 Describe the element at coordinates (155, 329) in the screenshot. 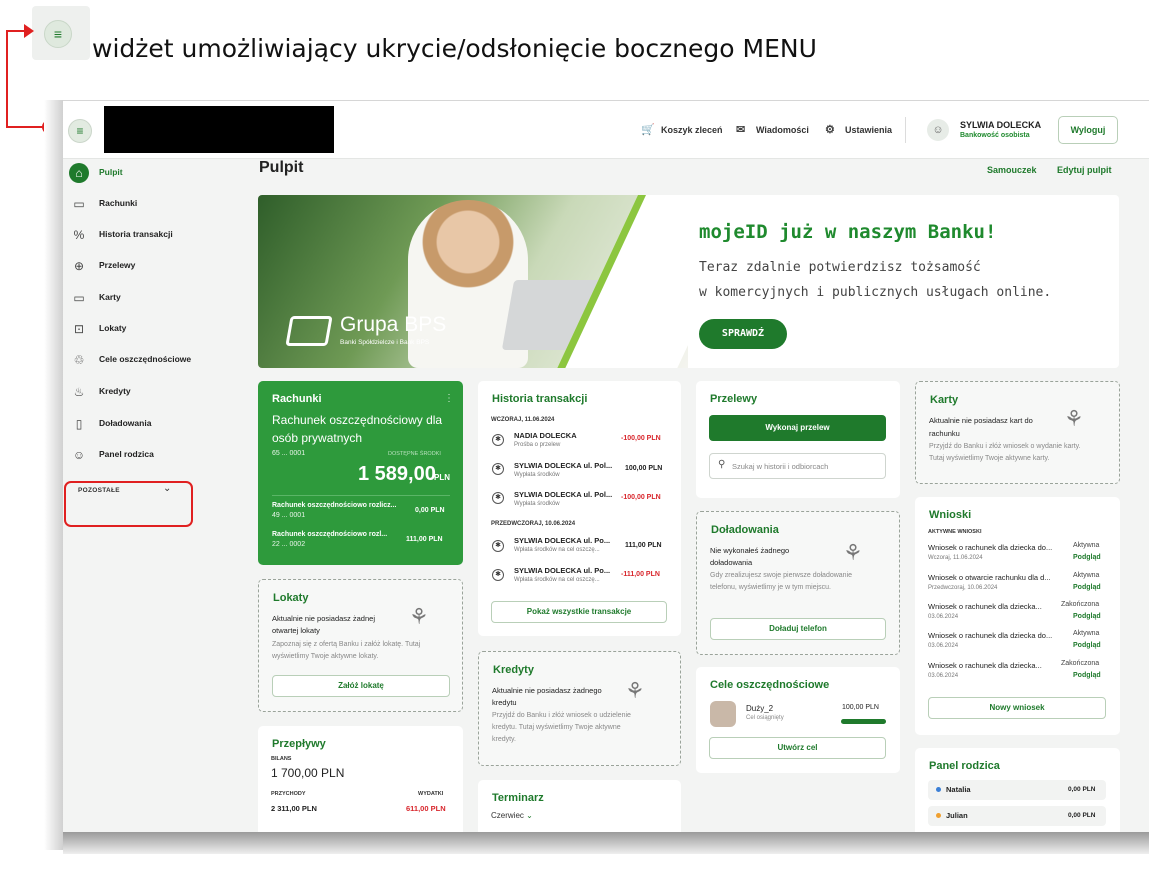

I see `sidebar-item-lokaty: ⊡ Lokaty` at that location.